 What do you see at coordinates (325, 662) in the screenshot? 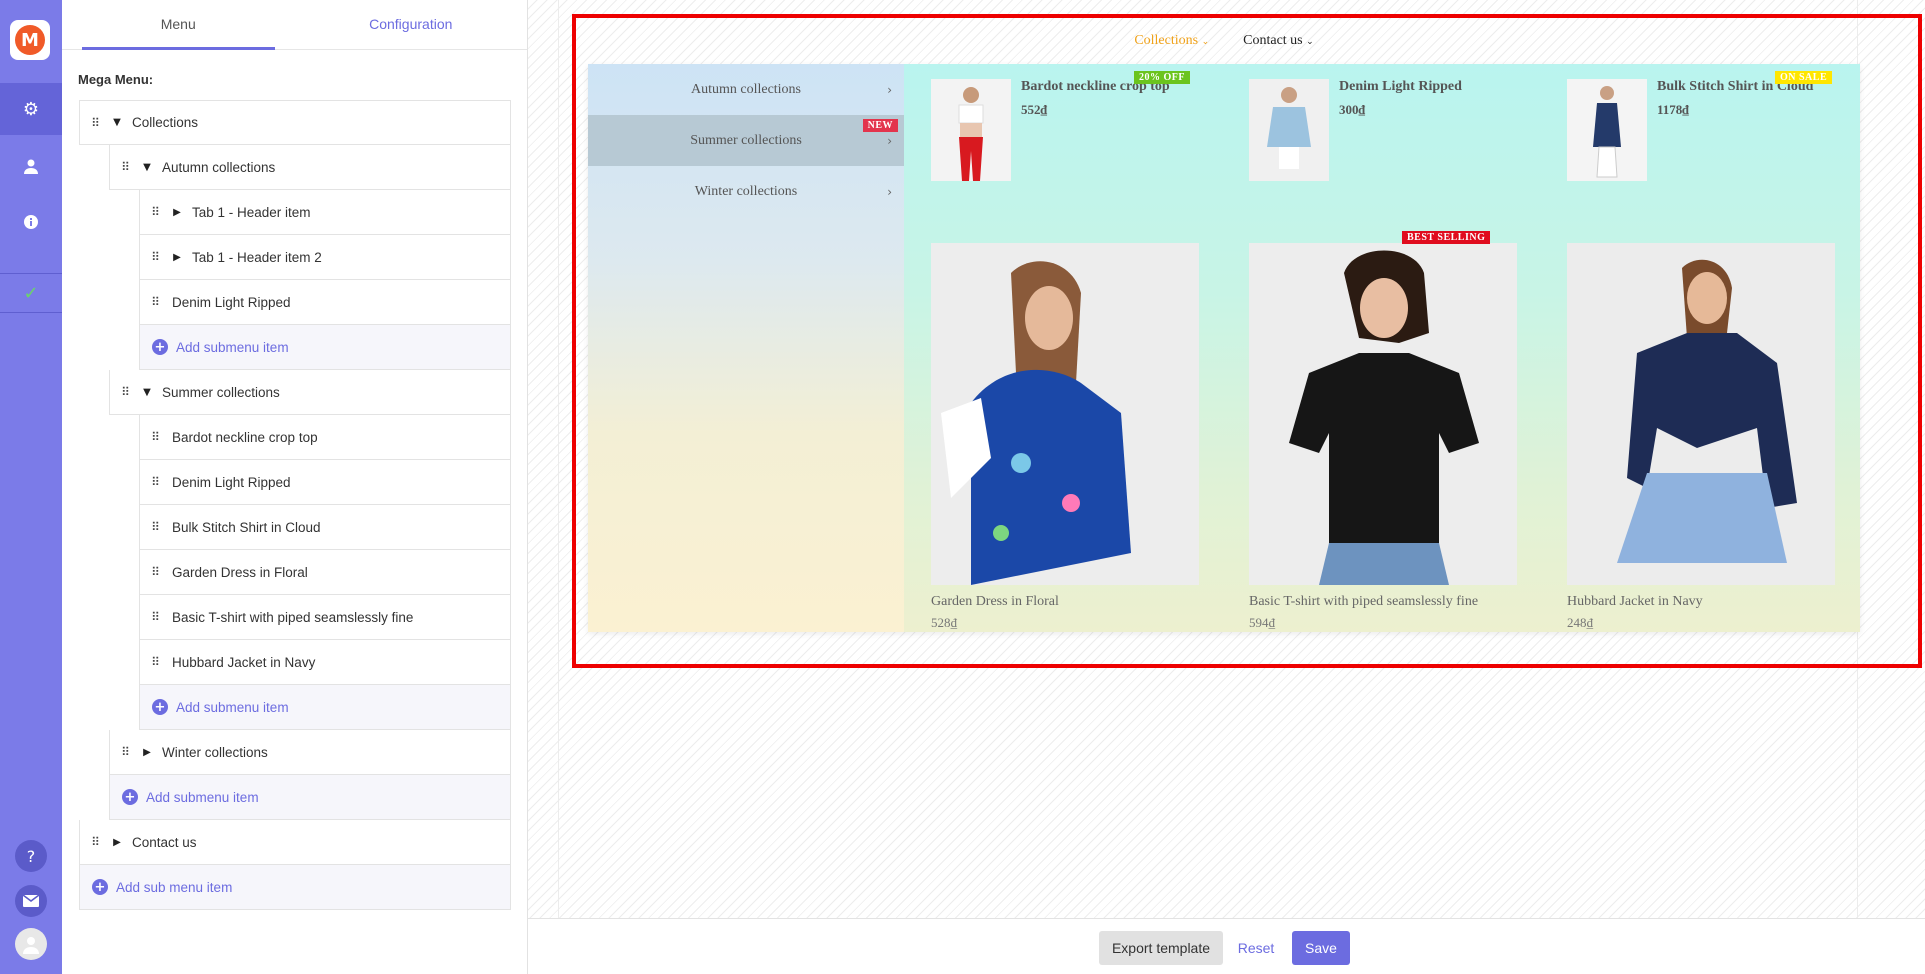
I see `tree-item-hubbard: ⠿ Hubbard Jacket in Navy` at bounding box center [325, 662].